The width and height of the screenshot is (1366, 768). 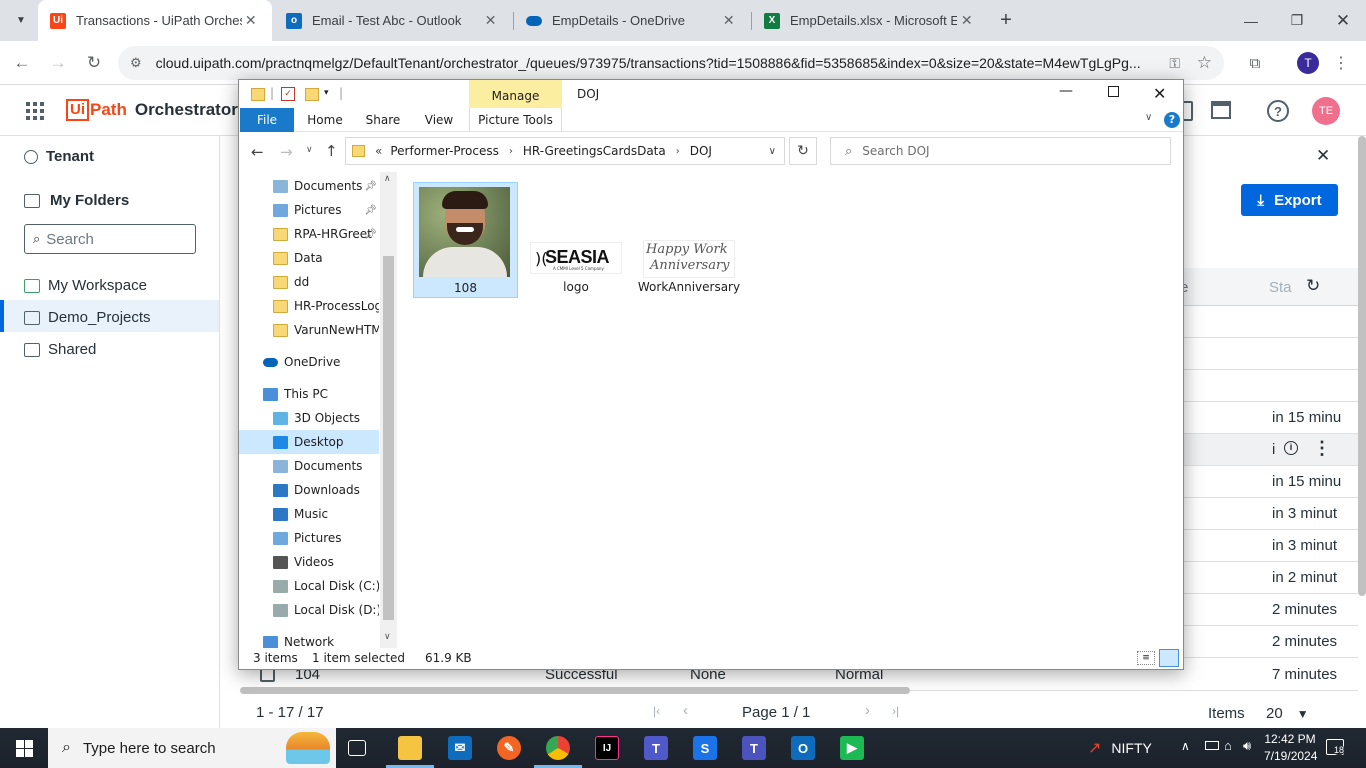 What do you see at coordinates (309, 150) in the screenshot?
I see `recent-locations-icon: ∨` at bounding box center [309, 150].